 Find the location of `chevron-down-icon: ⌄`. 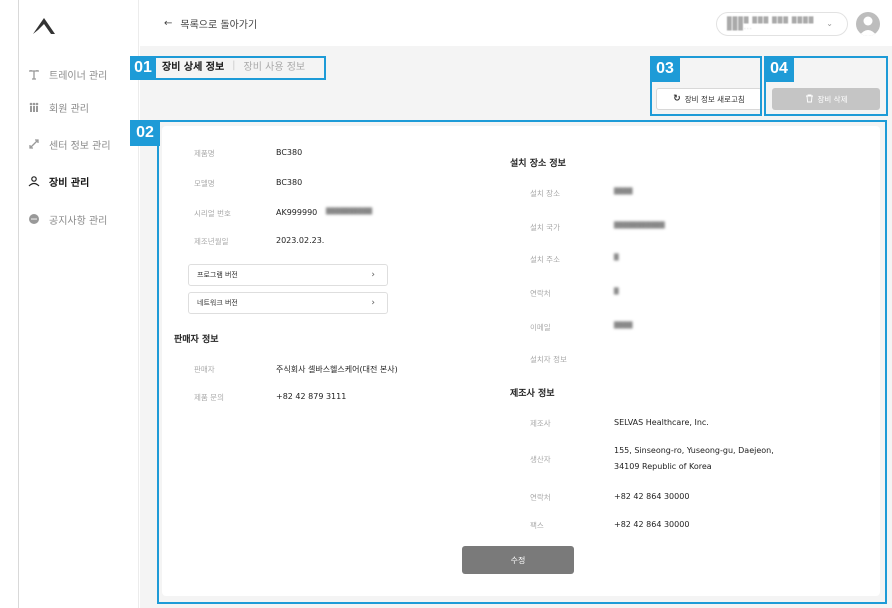

chevron-down-icon: ⌄ is located at coordinates (829, 23).